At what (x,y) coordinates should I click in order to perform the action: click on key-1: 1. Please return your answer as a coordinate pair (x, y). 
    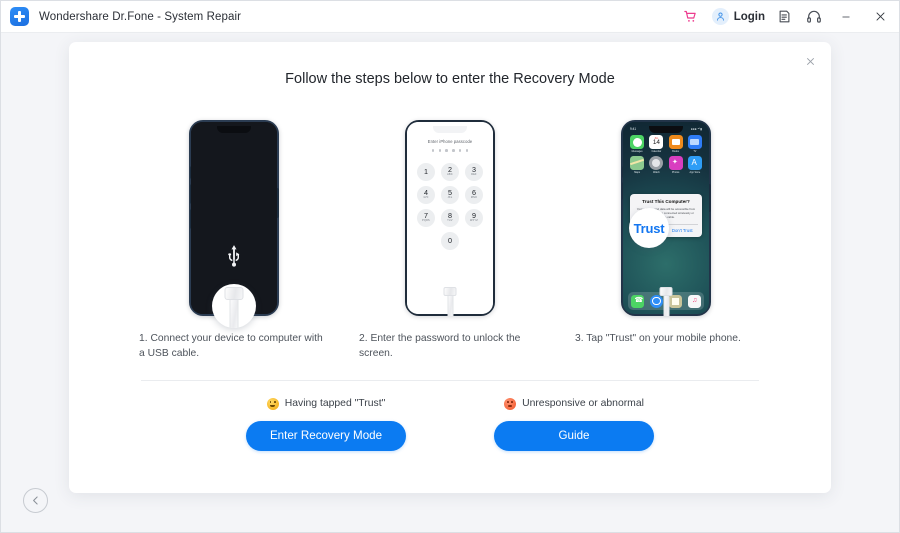
    Looking at the image, I should click on (426, 171).